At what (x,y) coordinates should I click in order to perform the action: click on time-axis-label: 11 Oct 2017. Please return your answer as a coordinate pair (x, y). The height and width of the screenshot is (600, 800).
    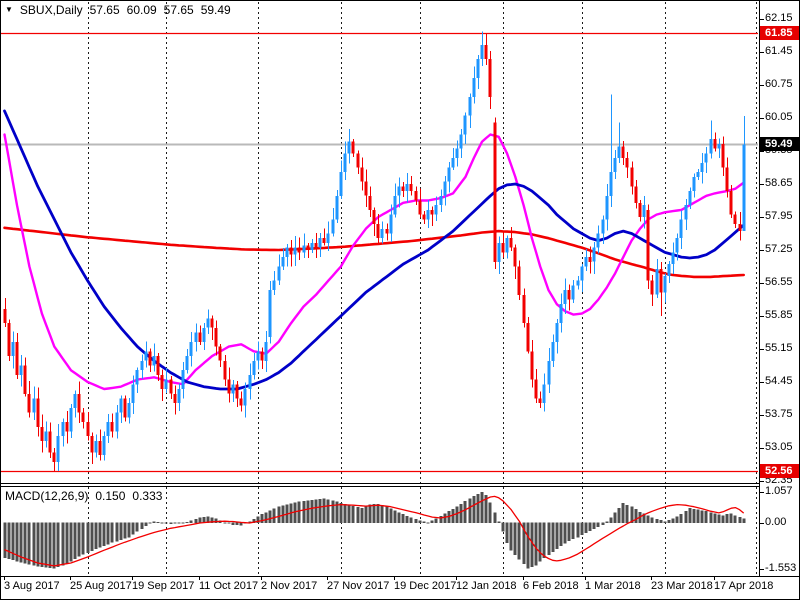
    Looking at the image, I should click on (229, 586).